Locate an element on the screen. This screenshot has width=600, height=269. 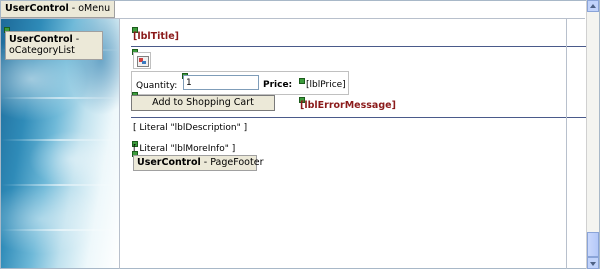
quantity-price-panel: Quantity: Price: [lblPrice] is located at coordinates (240, 83).